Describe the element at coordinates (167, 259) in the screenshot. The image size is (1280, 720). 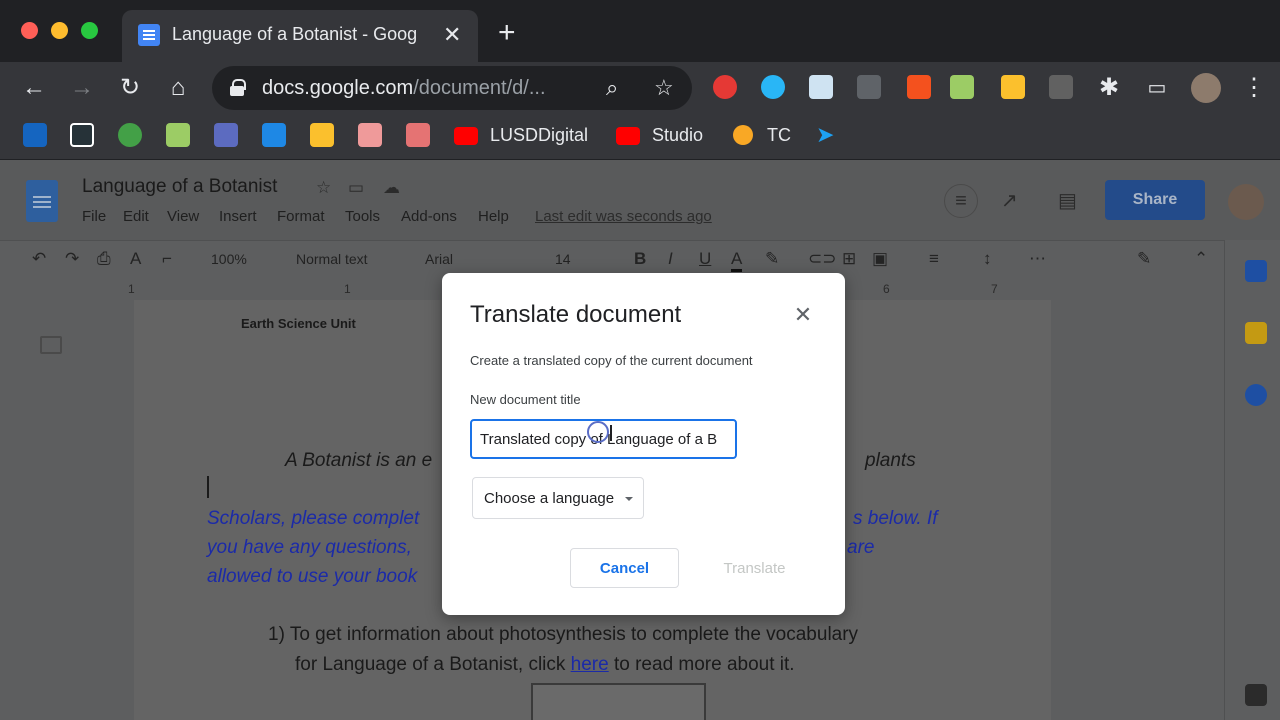
I see `paint-format-icon: ⌐` at that location.